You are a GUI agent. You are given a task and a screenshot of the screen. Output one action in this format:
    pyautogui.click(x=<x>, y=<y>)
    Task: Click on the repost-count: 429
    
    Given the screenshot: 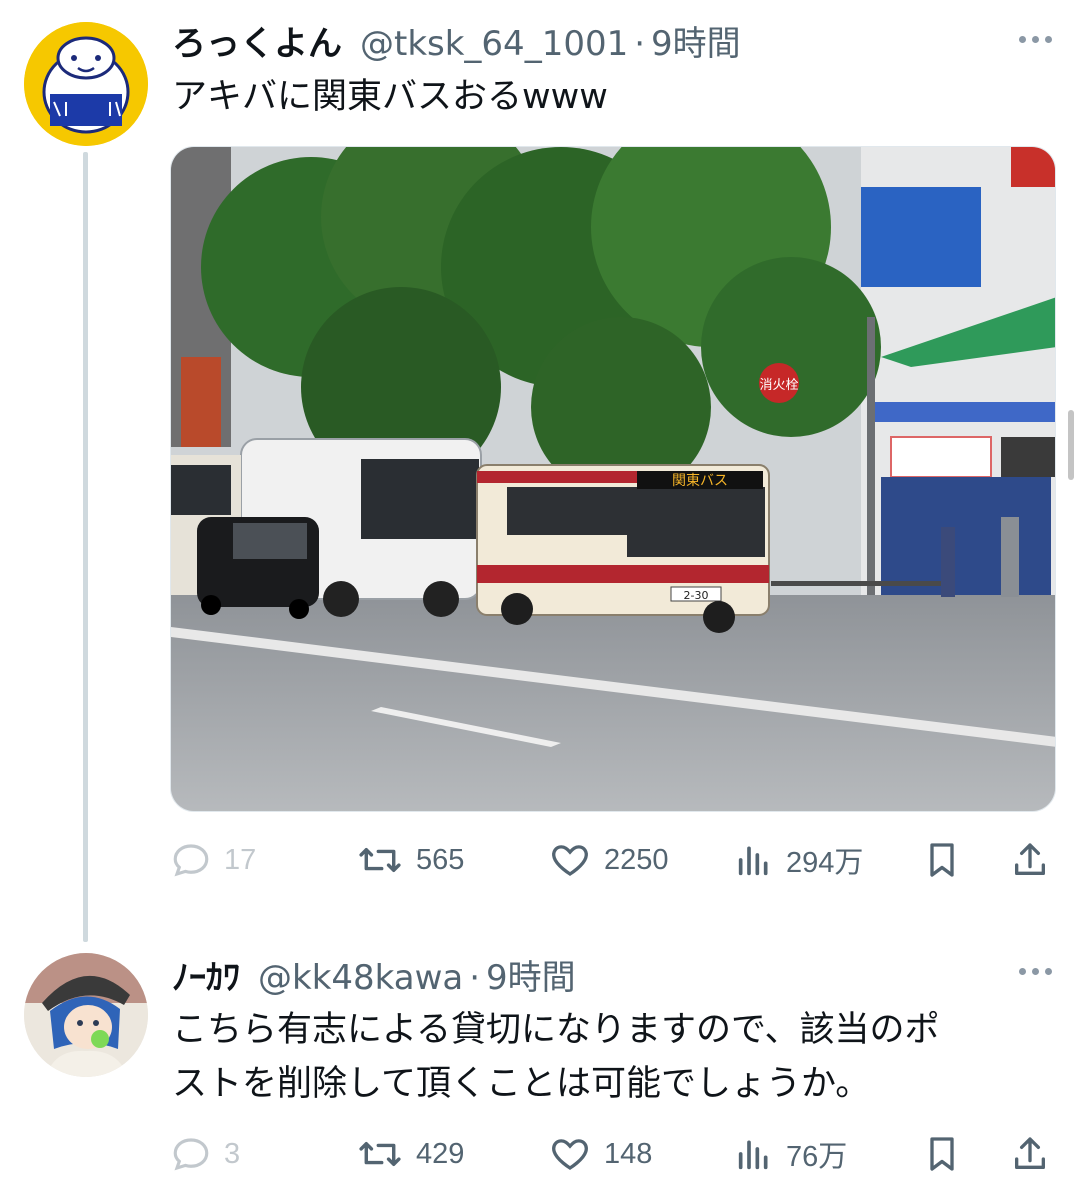 What is the action you would take?
    pyautogui.click(x=440, y=1153)
    